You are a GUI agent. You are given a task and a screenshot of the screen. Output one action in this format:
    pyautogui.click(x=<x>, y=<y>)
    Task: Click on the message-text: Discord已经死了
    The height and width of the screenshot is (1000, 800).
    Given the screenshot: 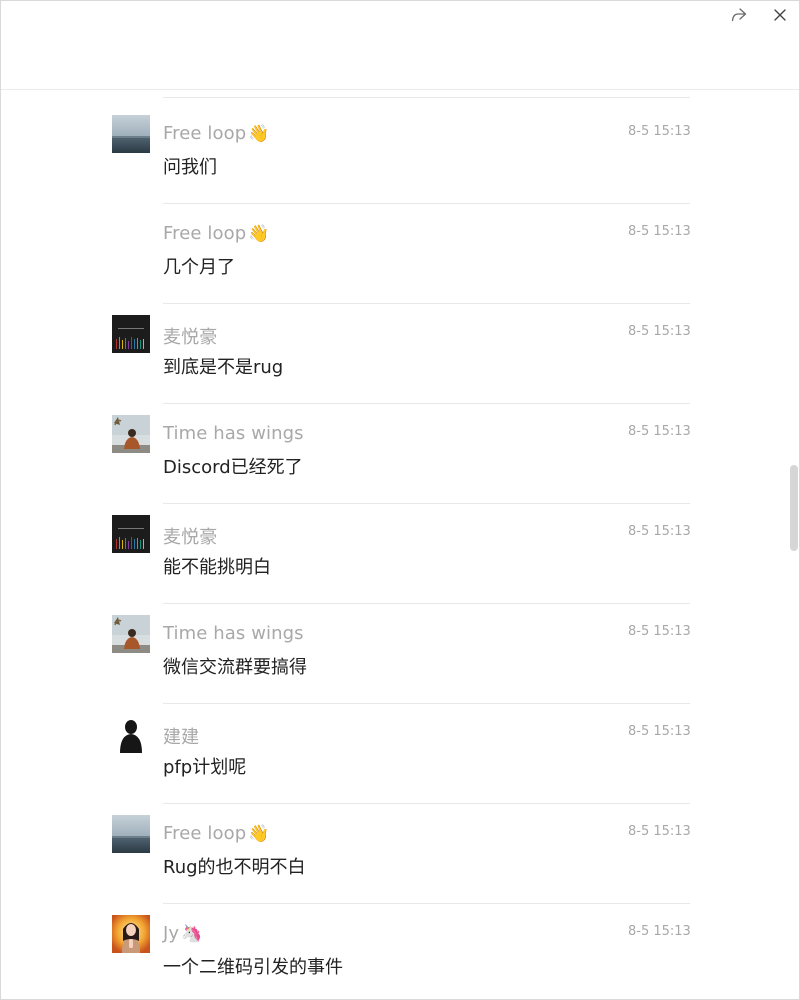 What is the action you would take?
    pyautogui.click(x=233, y=467)
    